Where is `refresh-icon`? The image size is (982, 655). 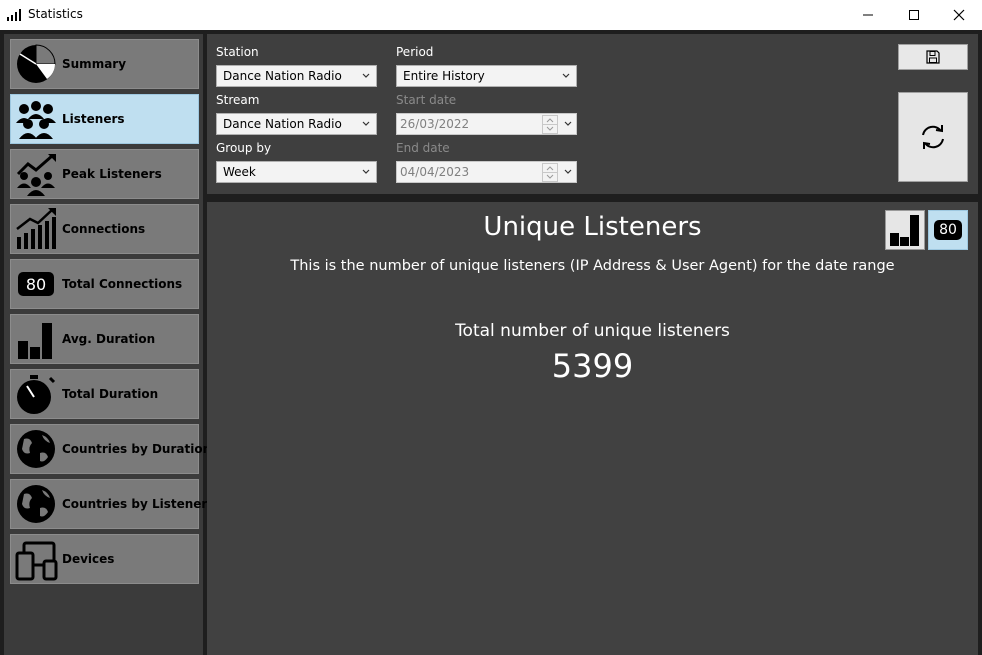 refresh-icon is located at coordinates (933, 137).